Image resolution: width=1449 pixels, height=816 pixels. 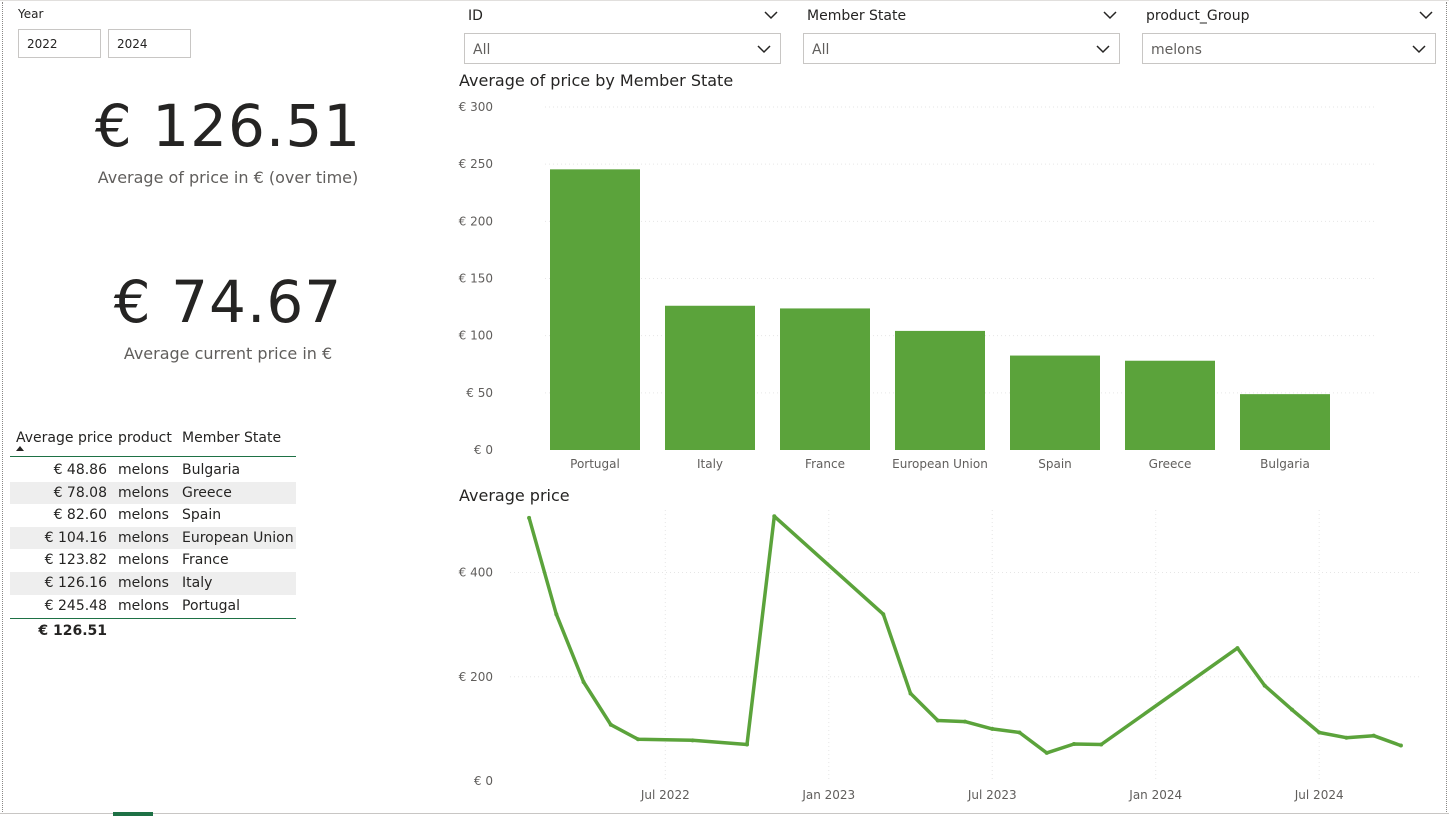 I want to click on cell-member-state: European Union, so click(x=238, y=537).